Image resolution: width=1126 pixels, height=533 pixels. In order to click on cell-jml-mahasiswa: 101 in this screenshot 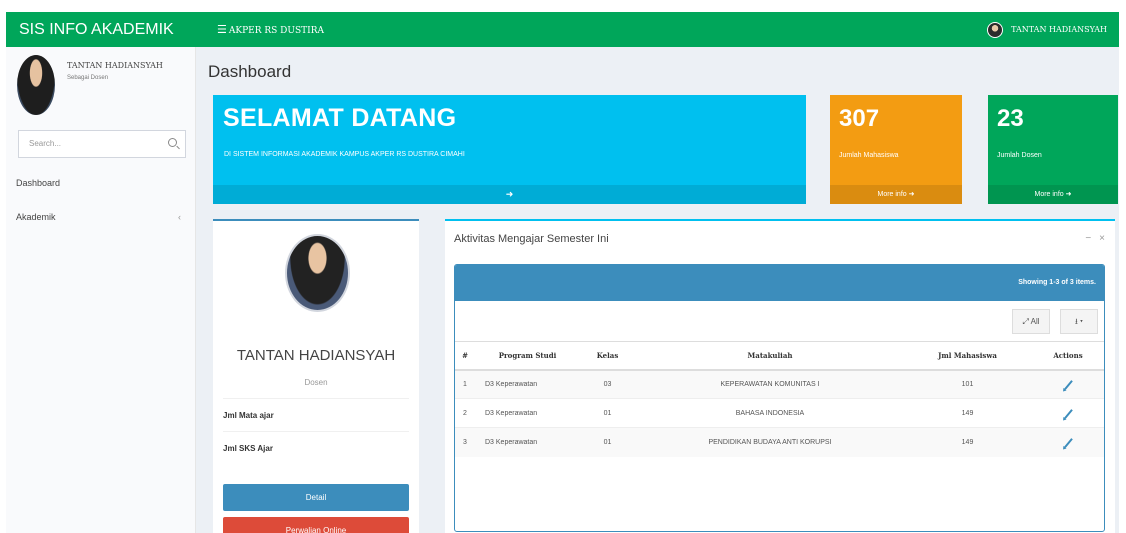, I will do `click(967, 384)`.